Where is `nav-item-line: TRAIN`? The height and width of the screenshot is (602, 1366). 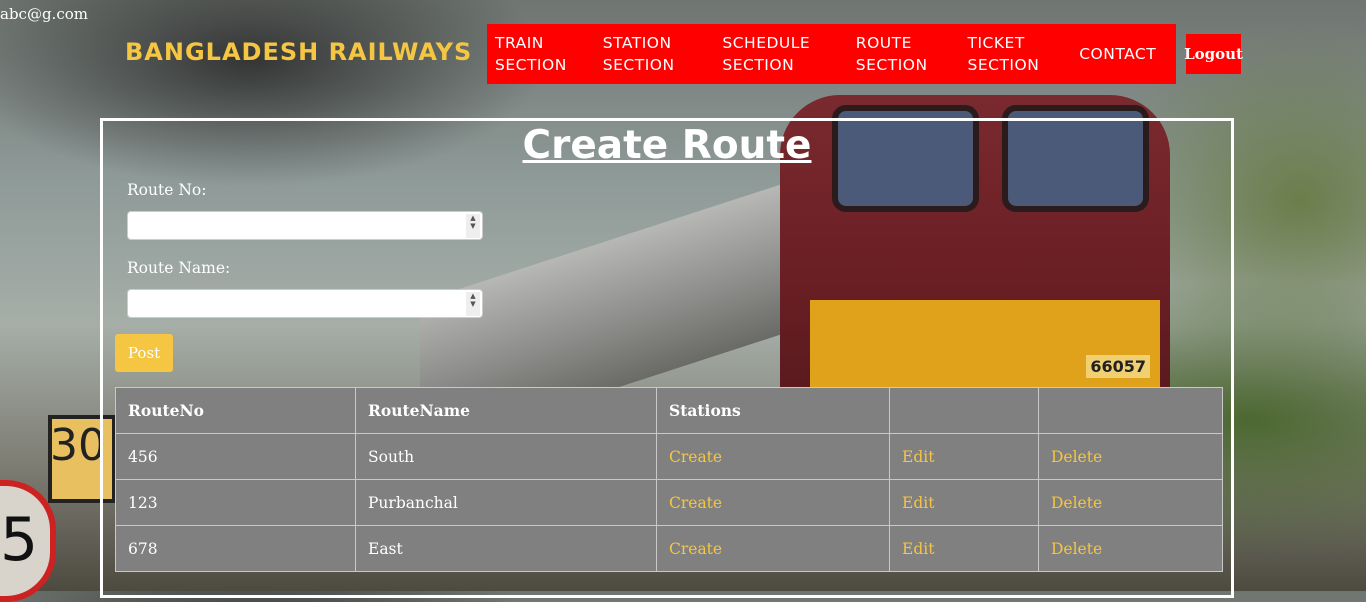
nav-item-line: TRAIN is located at coordinates (519, 43).